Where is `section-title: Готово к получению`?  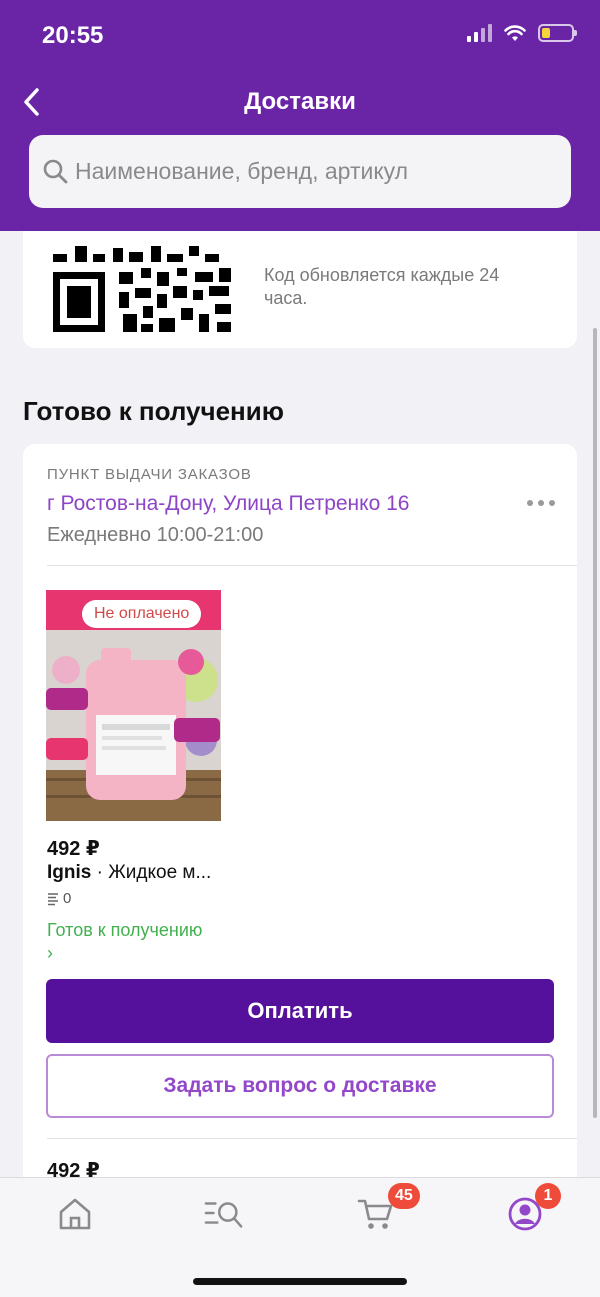
section-title: Готово к получению is located at coordinates (153, 411).